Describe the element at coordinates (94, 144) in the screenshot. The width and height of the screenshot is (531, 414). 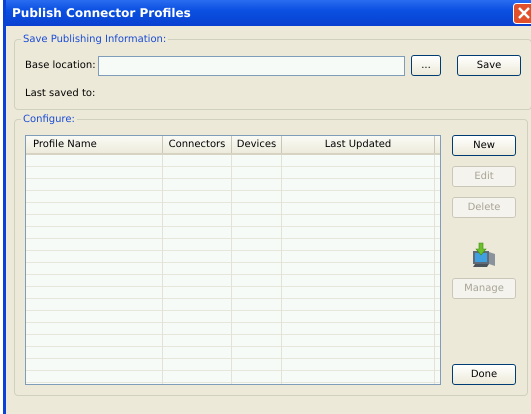
I see `column-header: Profile Name` at that location.